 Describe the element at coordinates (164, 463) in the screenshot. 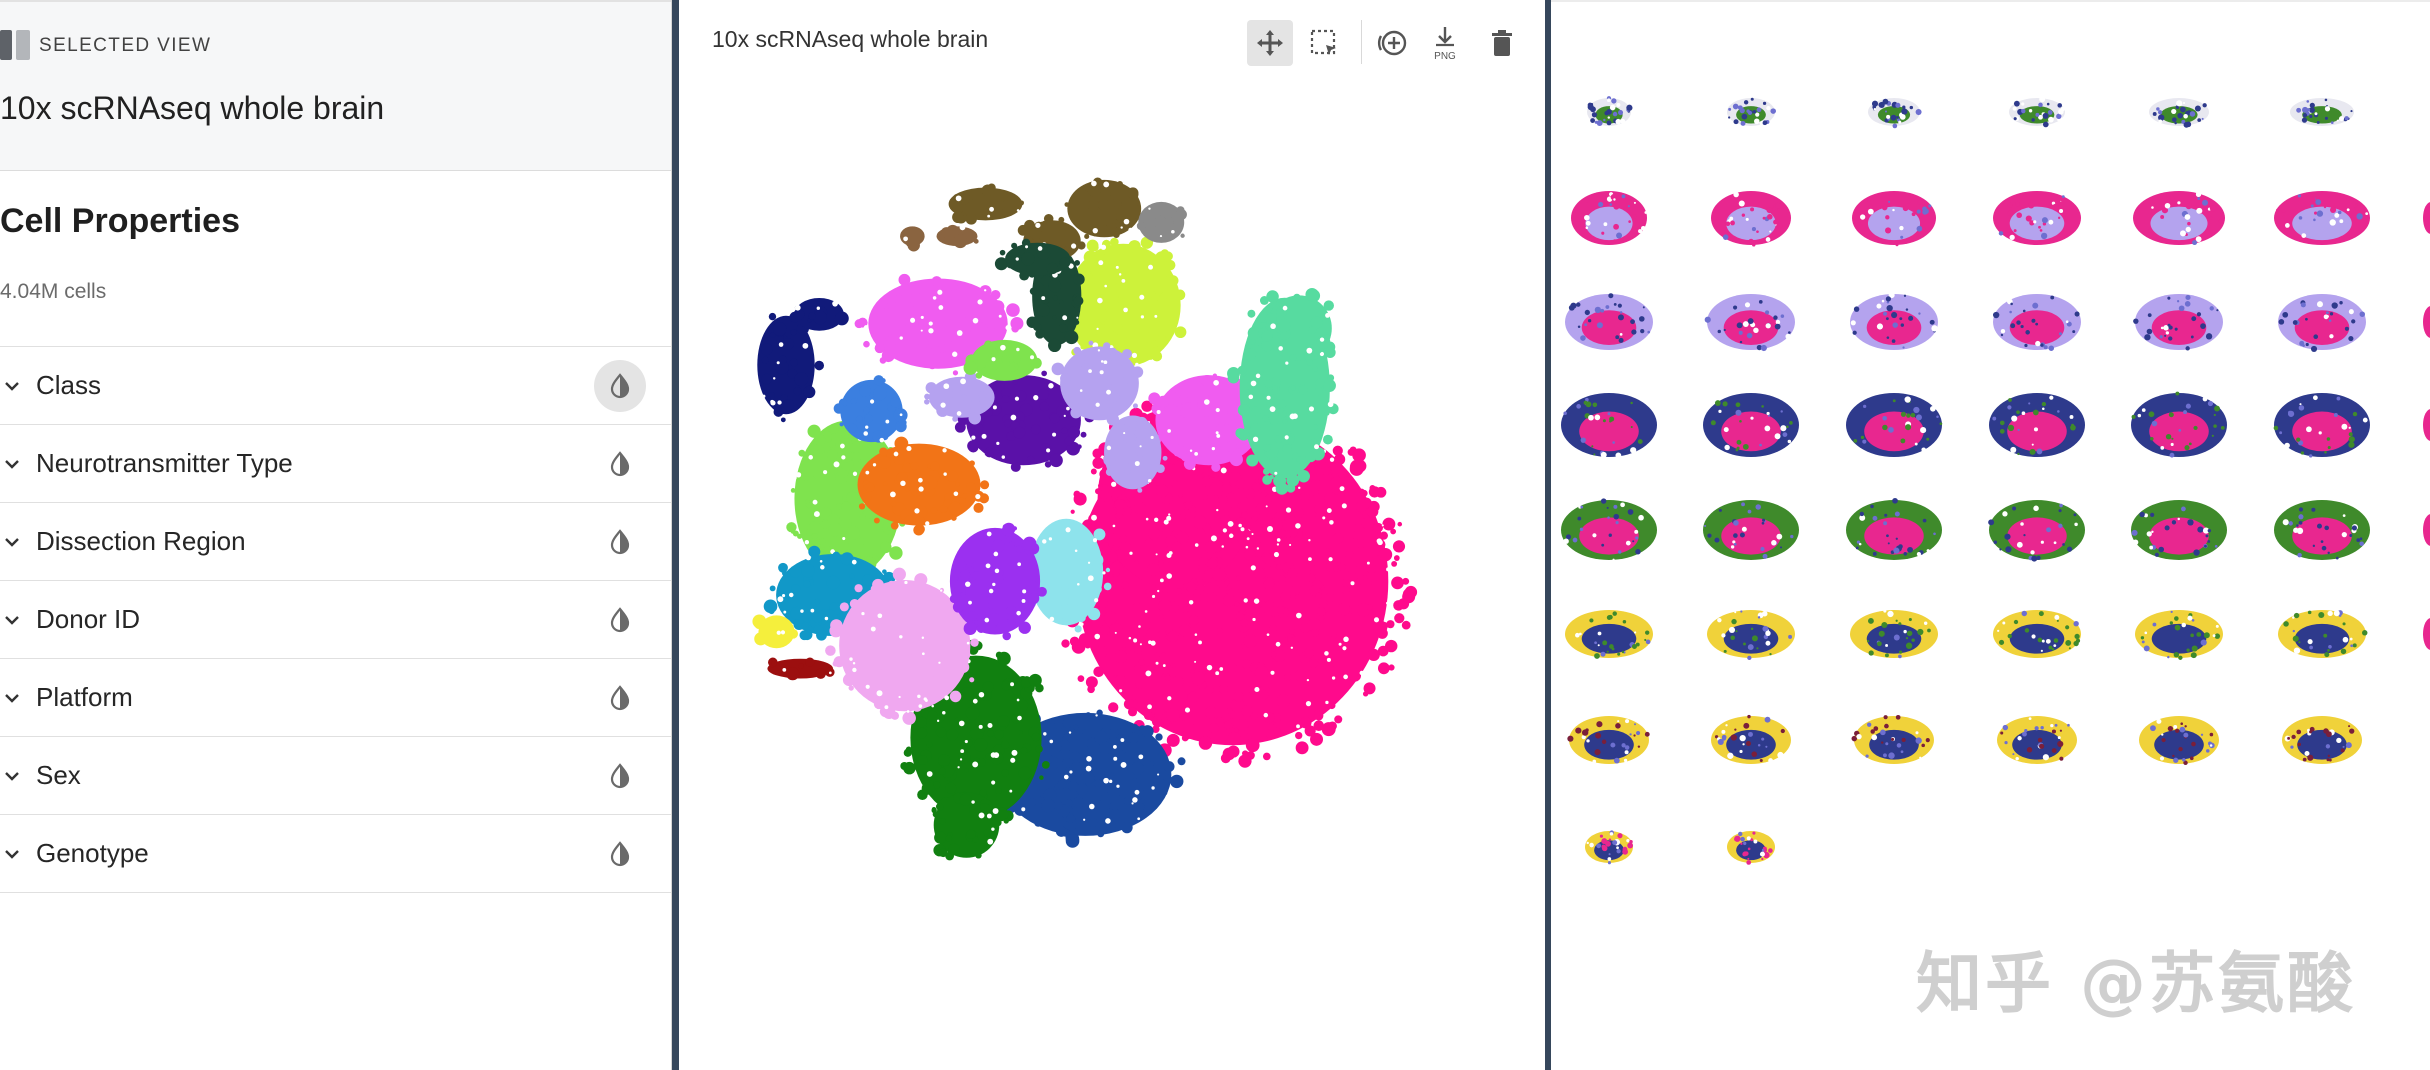

I see `property-label: Neurotransmitter Type` at that location.